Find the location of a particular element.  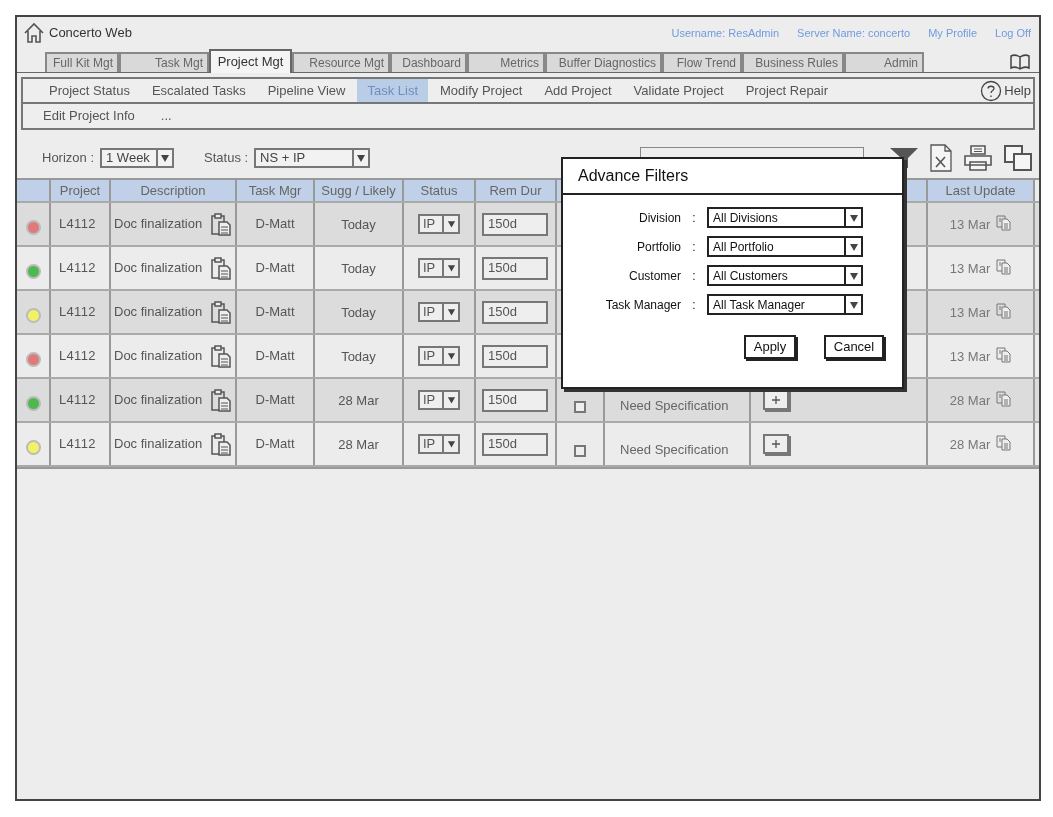

column-header: Description is located at coordinates (174, 190).